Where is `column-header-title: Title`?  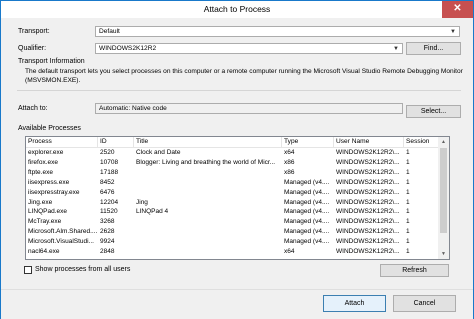
column-header-title: Title is located at coordinates (208, 142).